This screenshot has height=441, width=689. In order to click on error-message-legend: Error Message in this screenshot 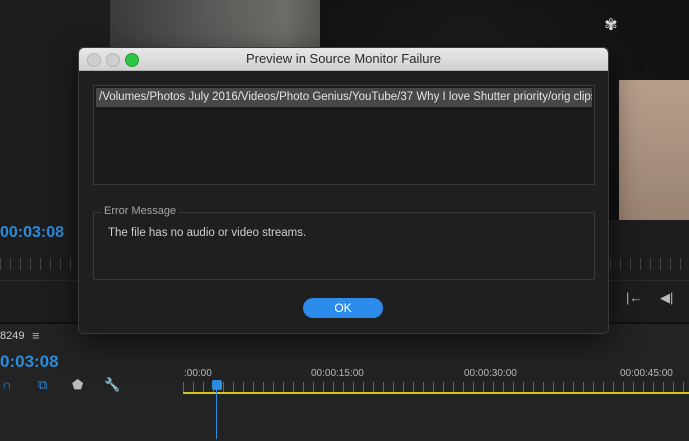, I will do `click(140, 211)`.